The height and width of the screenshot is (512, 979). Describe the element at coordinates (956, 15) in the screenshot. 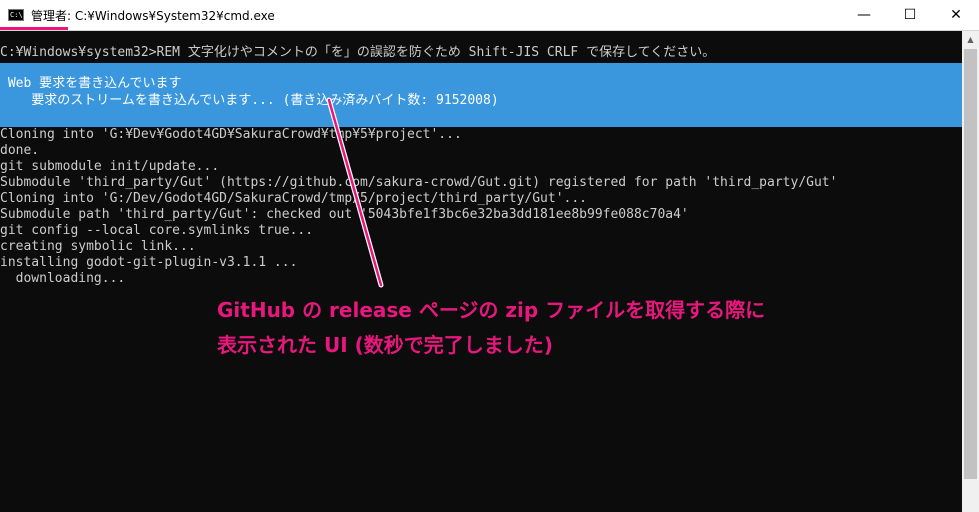

I see `close-button: ✕` at that location.